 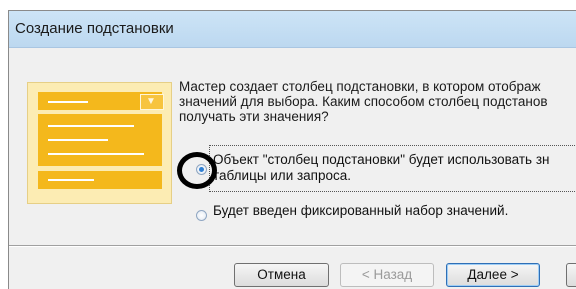 What do you see at coordinates (197, 170) in the screenshot?
I see `highlight-circle-annotation` at bounding box center [197, 170].